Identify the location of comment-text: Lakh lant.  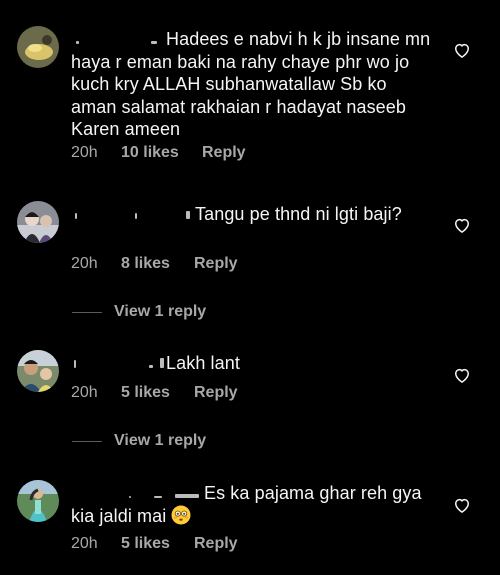
(251, 363).